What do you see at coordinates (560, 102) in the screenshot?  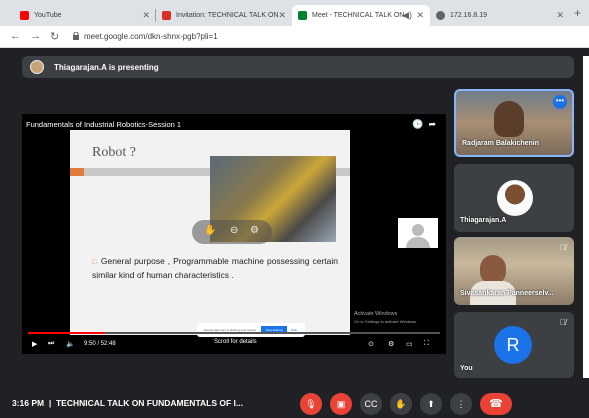 I see `more-options-icon: •••` at bounding box center [560, 102].